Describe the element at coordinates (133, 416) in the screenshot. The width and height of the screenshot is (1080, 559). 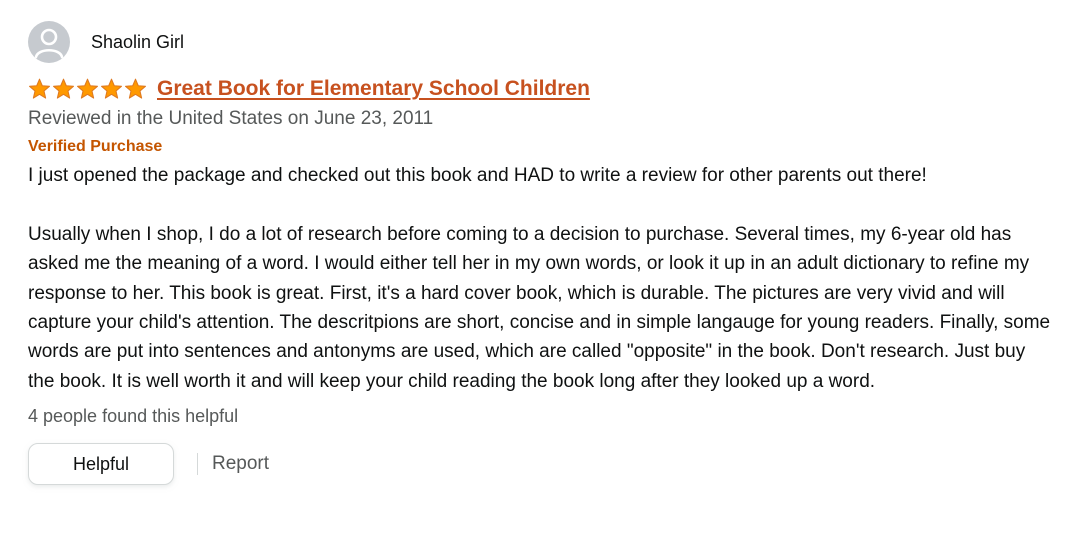
I see `helpful-count: 4 people found this helpful` at that location.